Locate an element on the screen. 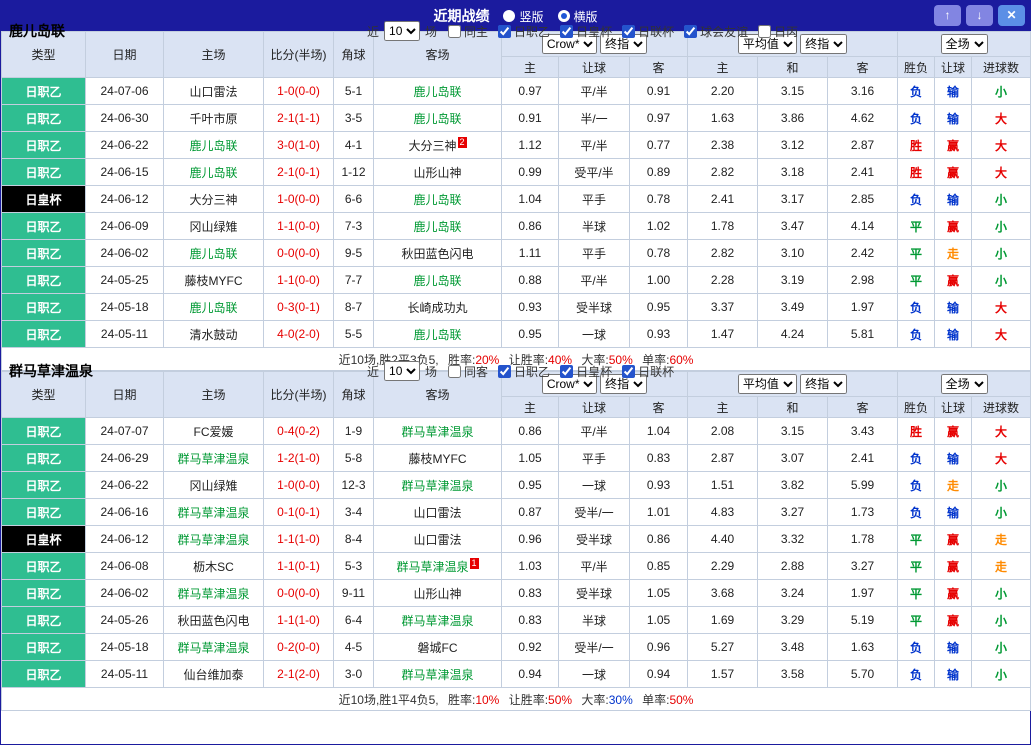 The image size is (1031, 745). home-team: 清水鼓动 is located at coordinates (213, 334).